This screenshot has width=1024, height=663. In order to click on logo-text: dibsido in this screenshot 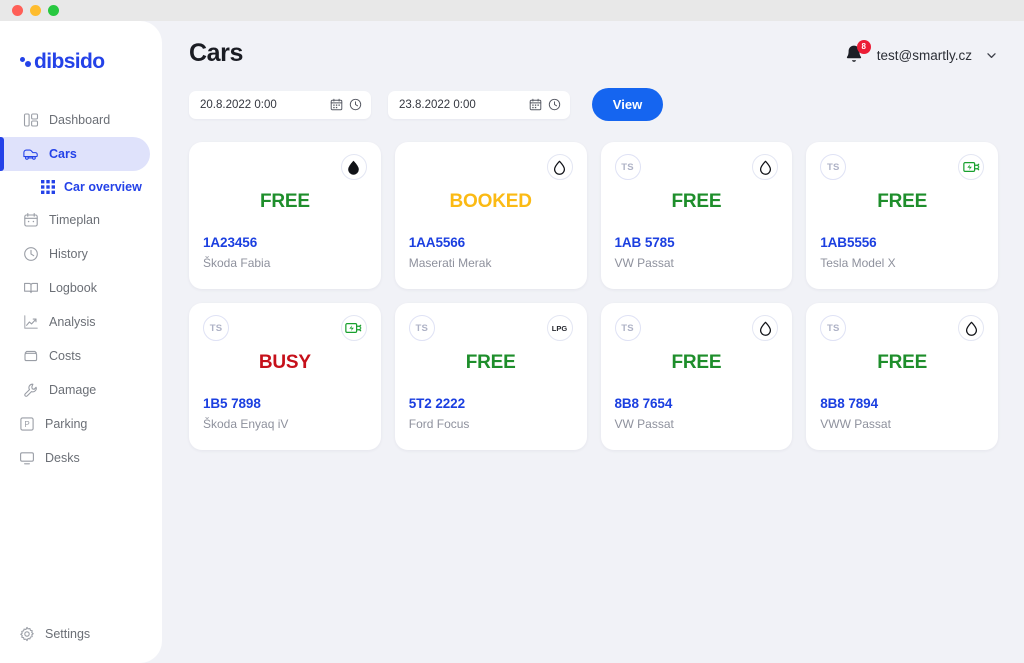, I will do `click(69, 61)`.